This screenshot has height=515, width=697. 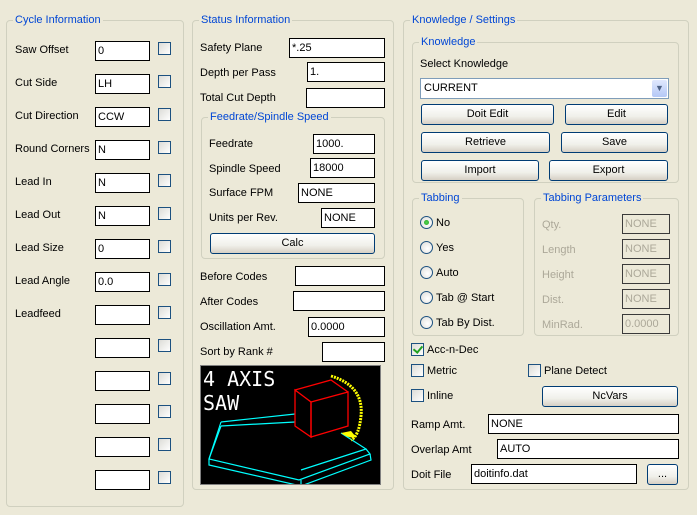 What do you see at coordinates (38, 314) in the screenshot?
I see `cycle-row-label: Leadfeed` at bounding box center [38, 314].